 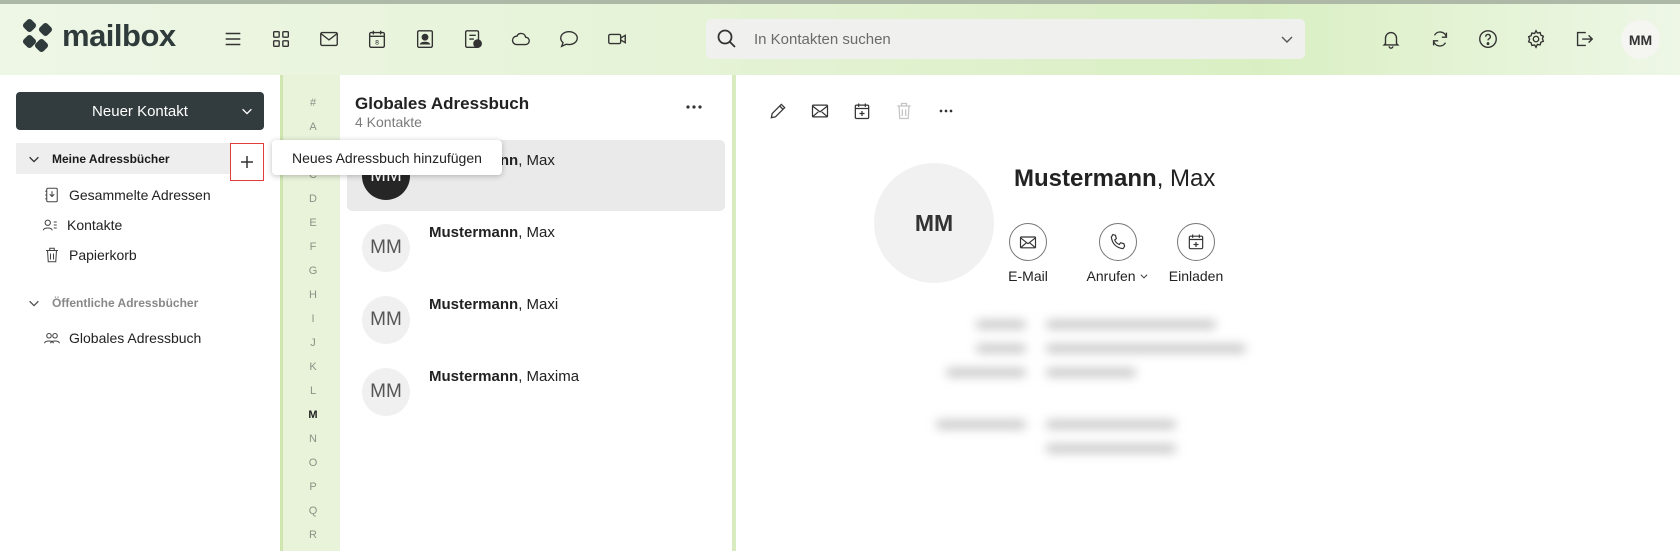 I want to click on invite-action-button: Einladen, so click(x=1196, y=253).